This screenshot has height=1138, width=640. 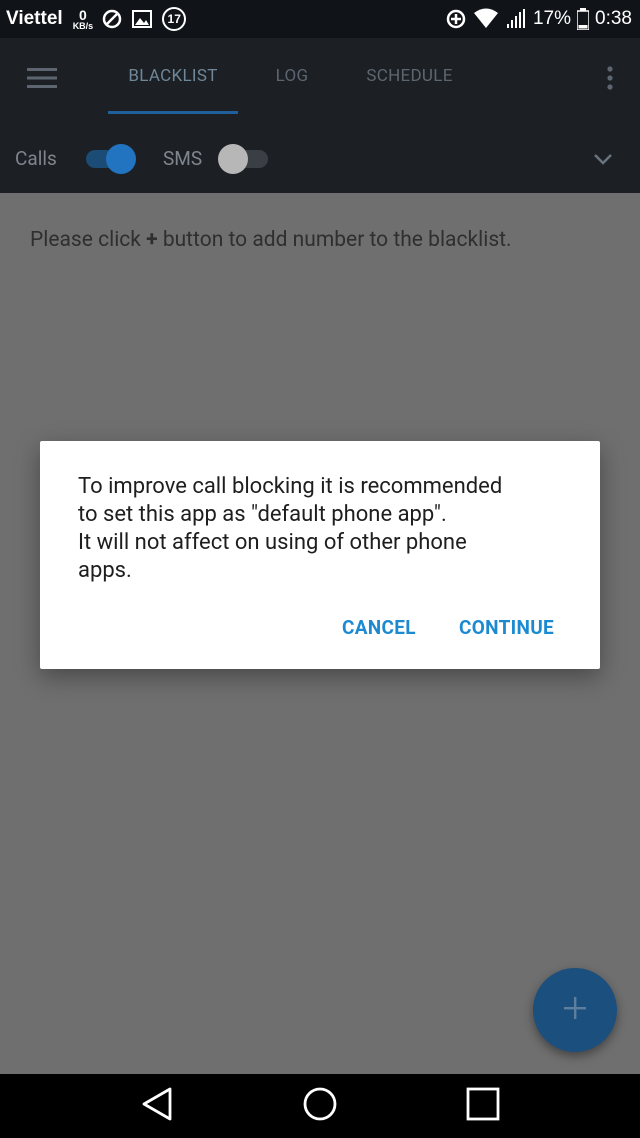 What do you see at coordinates (613, 18) in the screenshot?
I see `clock: 0:38` at bounding box center [613, 18].